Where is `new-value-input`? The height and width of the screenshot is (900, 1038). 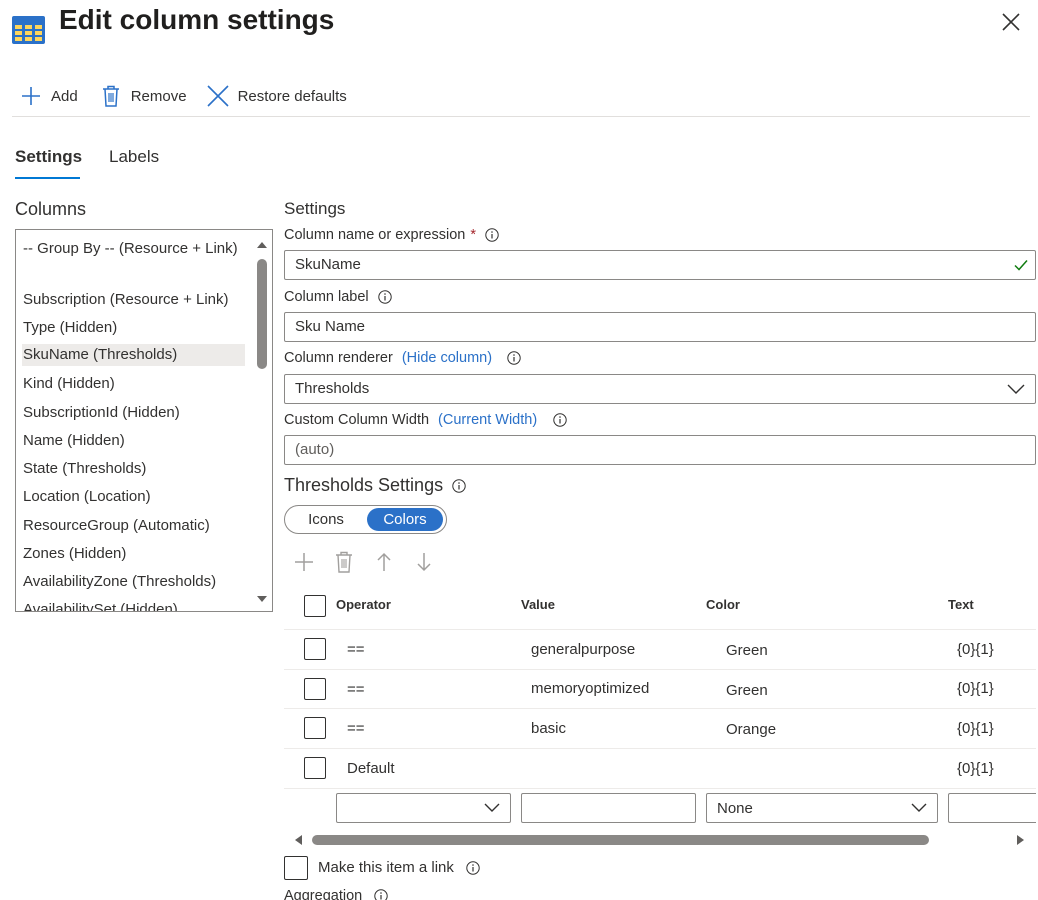 new-value-input is located at coordinates (608, 808).